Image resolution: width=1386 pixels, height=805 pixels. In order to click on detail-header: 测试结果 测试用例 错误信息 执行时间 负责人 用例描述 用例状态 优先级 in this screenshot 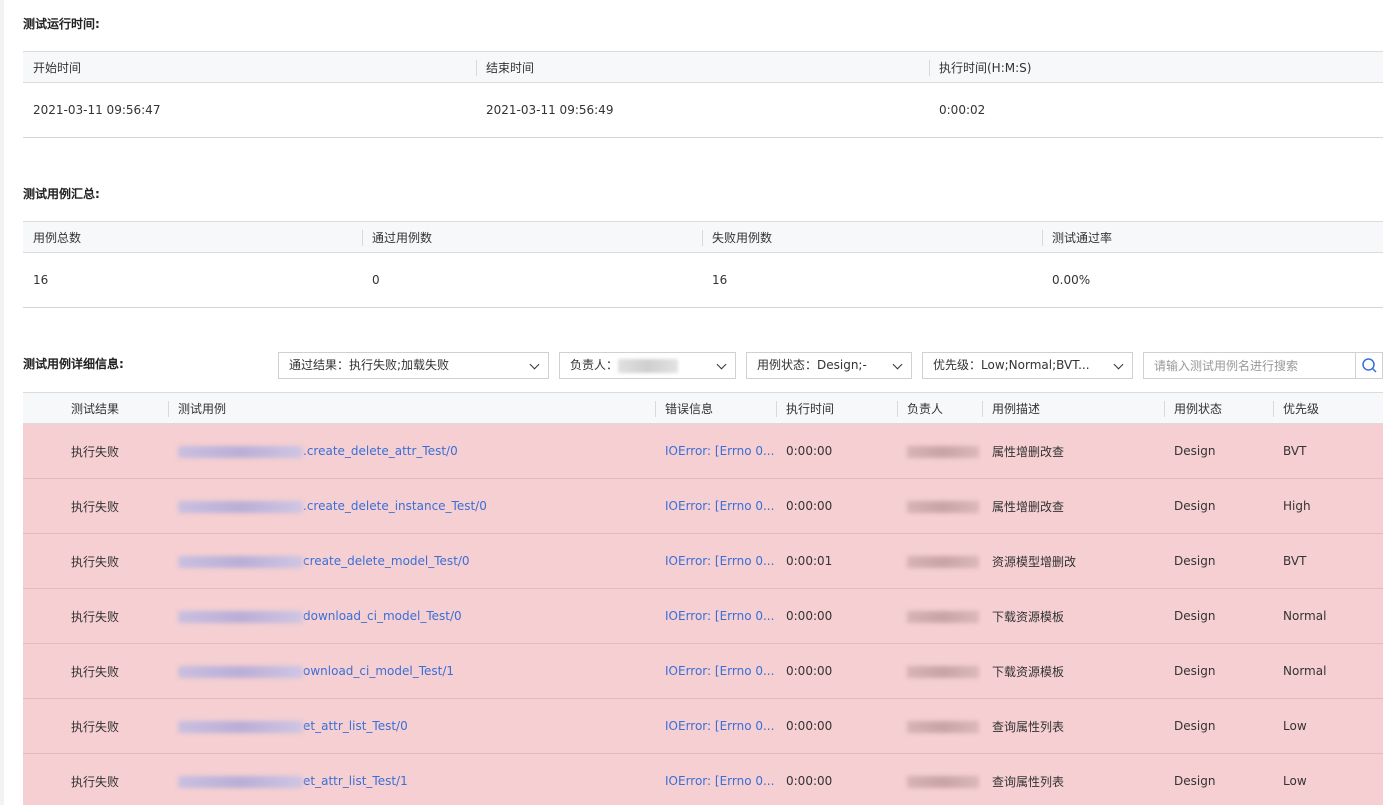, I will do `click(703, 408)`.